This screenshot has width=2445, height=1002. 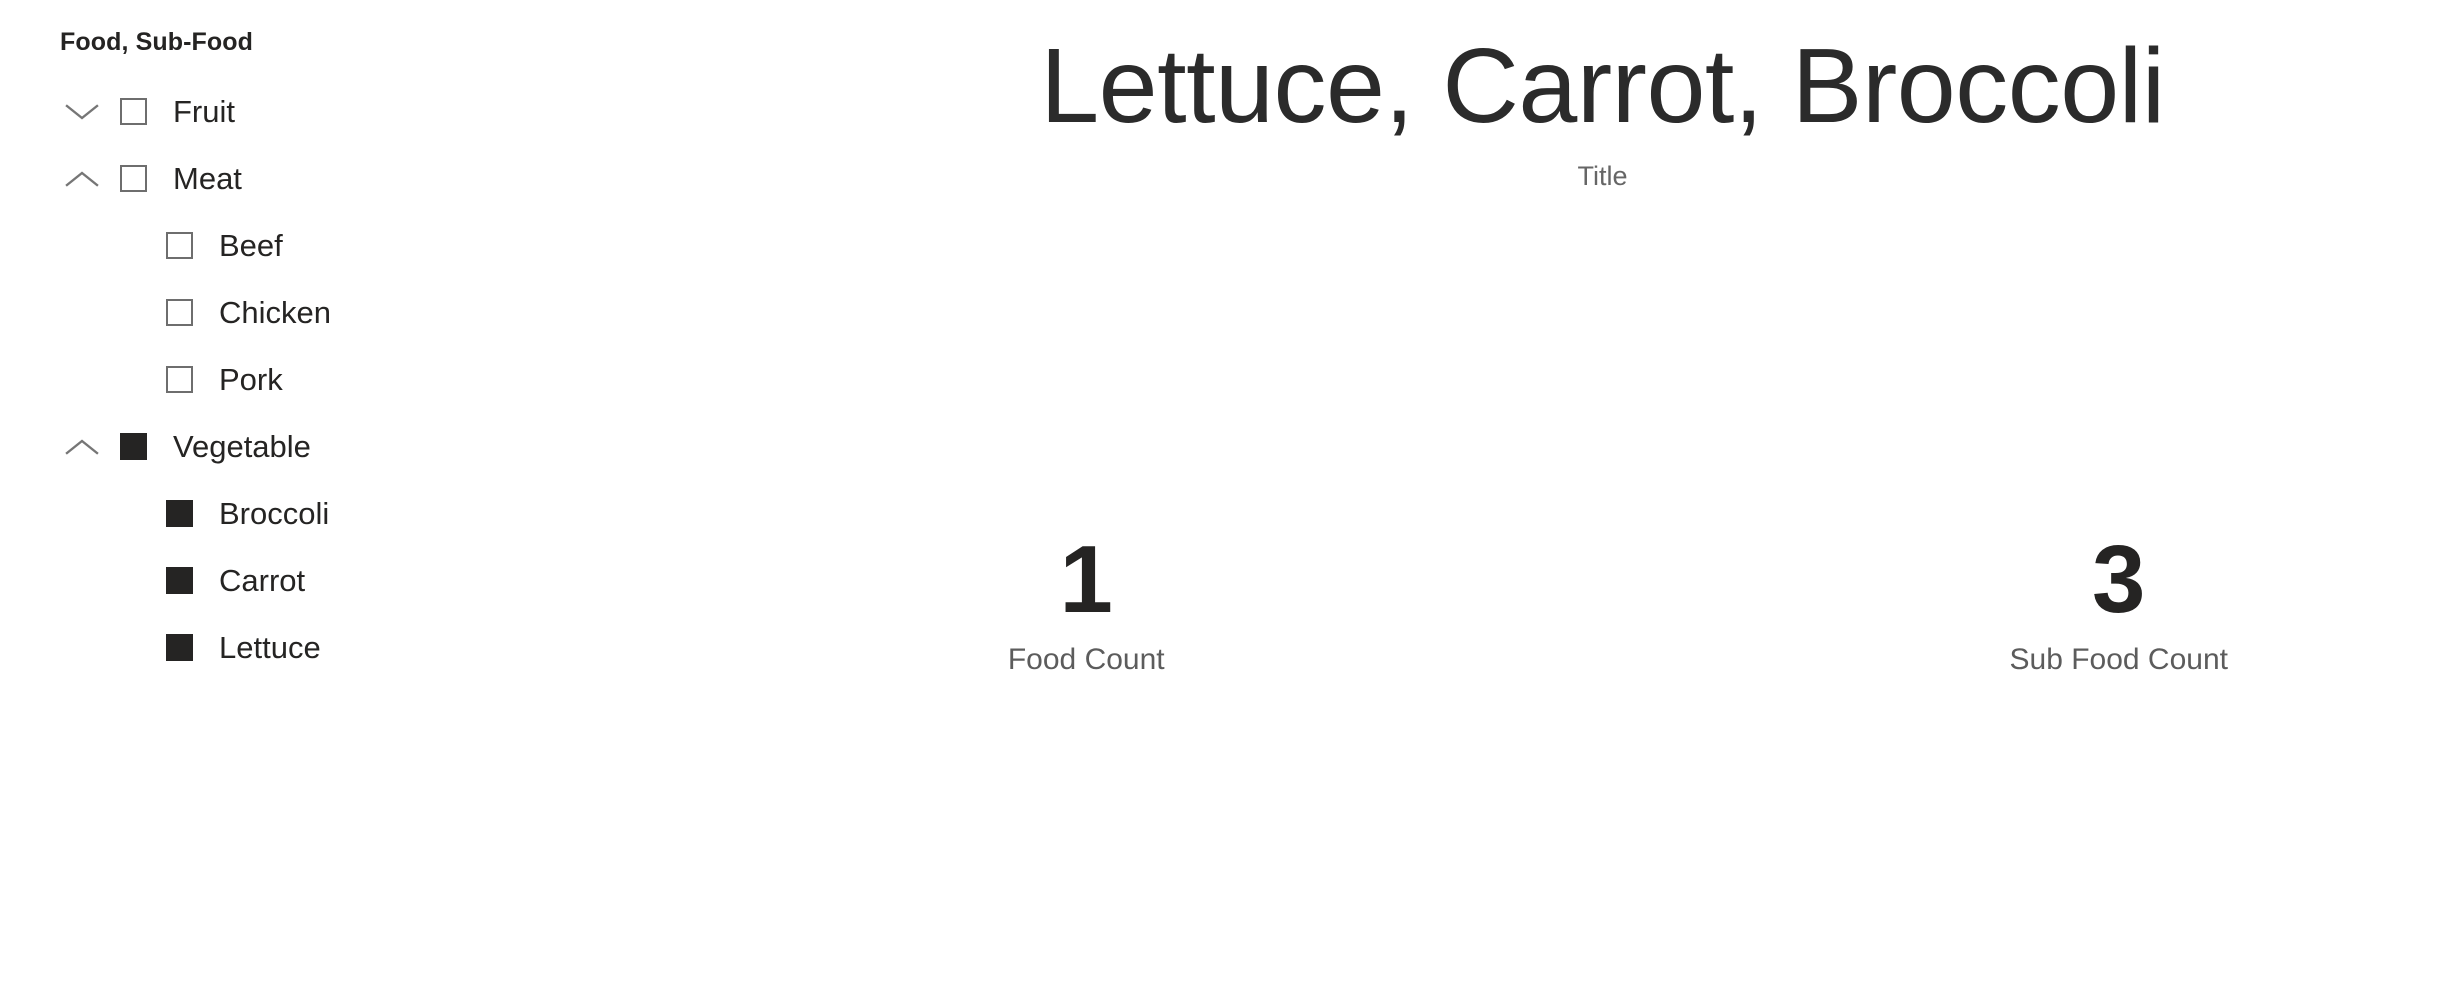 What do you see at coordinates (204, 111) in the screenshot?
I see `tree-item-label: Fruit` at bounding box center [204, 111].